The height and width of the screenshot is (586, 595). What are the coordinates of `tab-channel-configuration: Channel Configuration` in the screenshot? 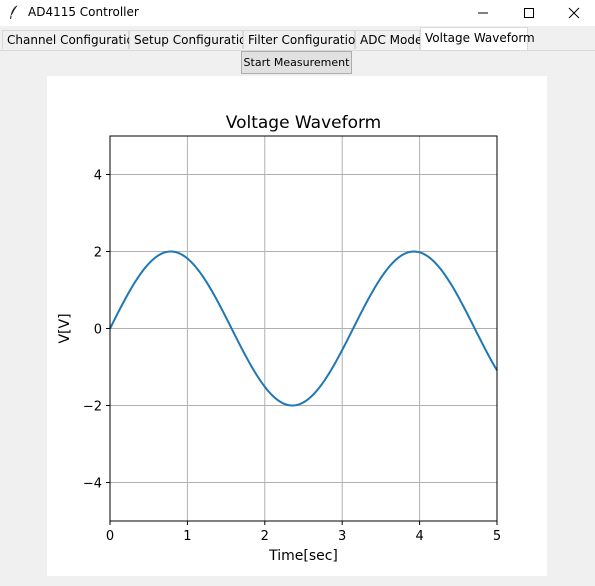 It's located at (71, 39).